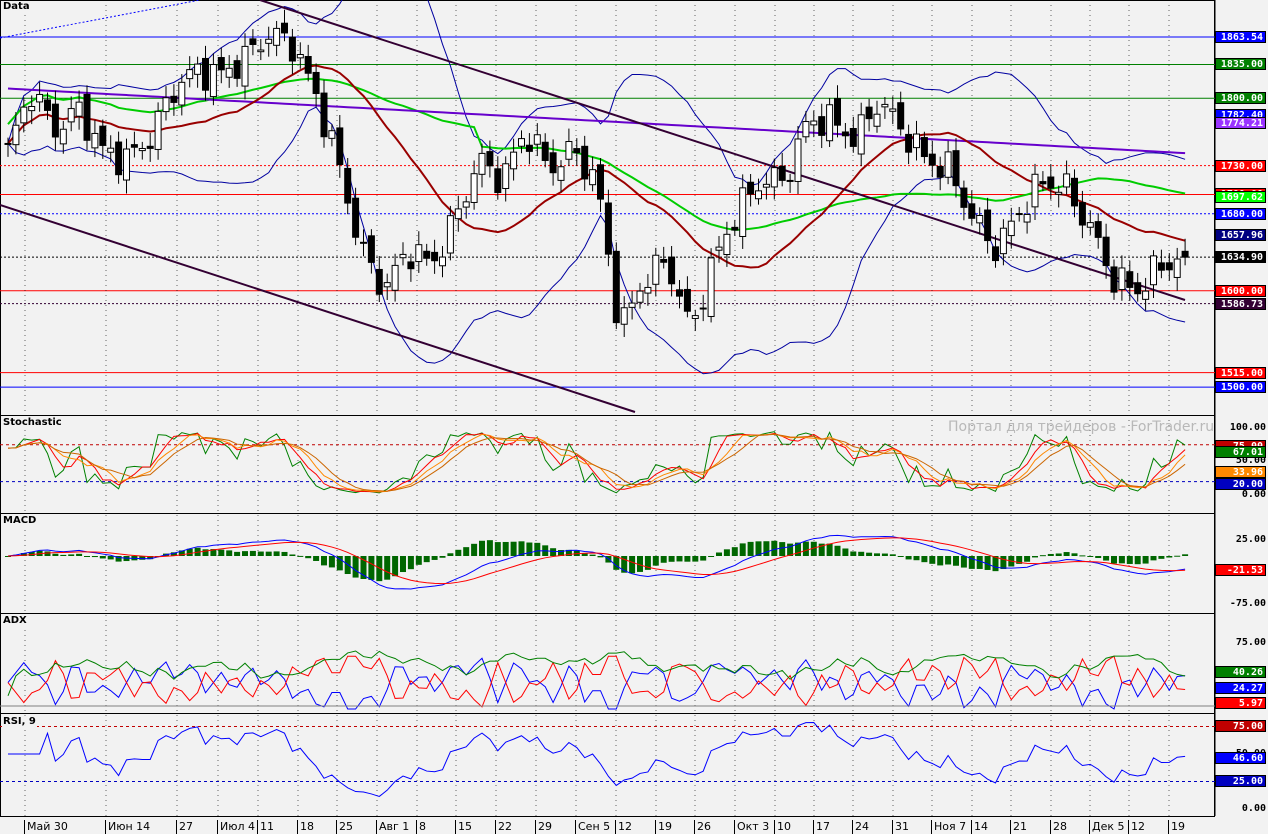  What do you see at coordinates (20, 520) in the screenshot?
I see `panel-label-macd: MACD` at bounding box center [20, 520].